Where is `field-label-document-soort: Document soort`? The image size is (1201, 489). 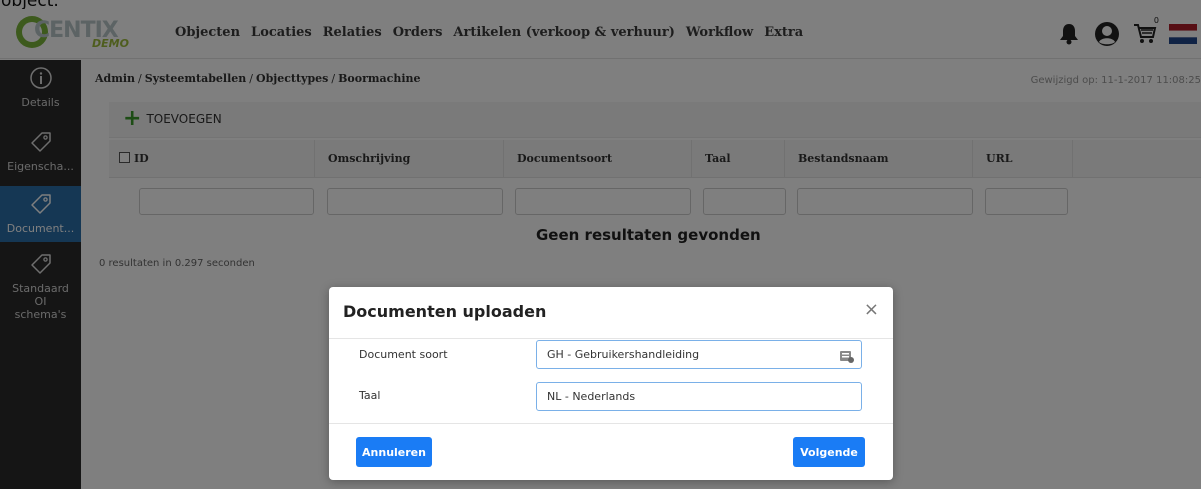
field-label-document-soort: Document soort is located at coordinates (403, 354).